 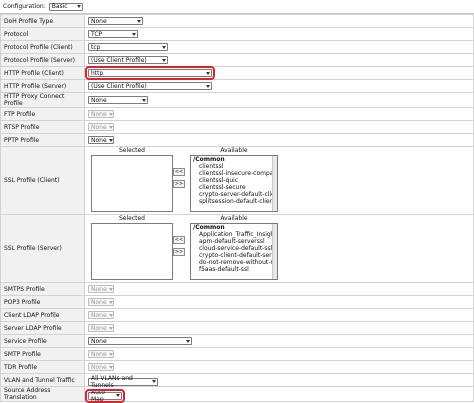 What do you see at coordinates (237, 315) in the screenshot?
I see `row-client-ldap-profile: Client LDAP Profile None` at bounding box center [237, 315].